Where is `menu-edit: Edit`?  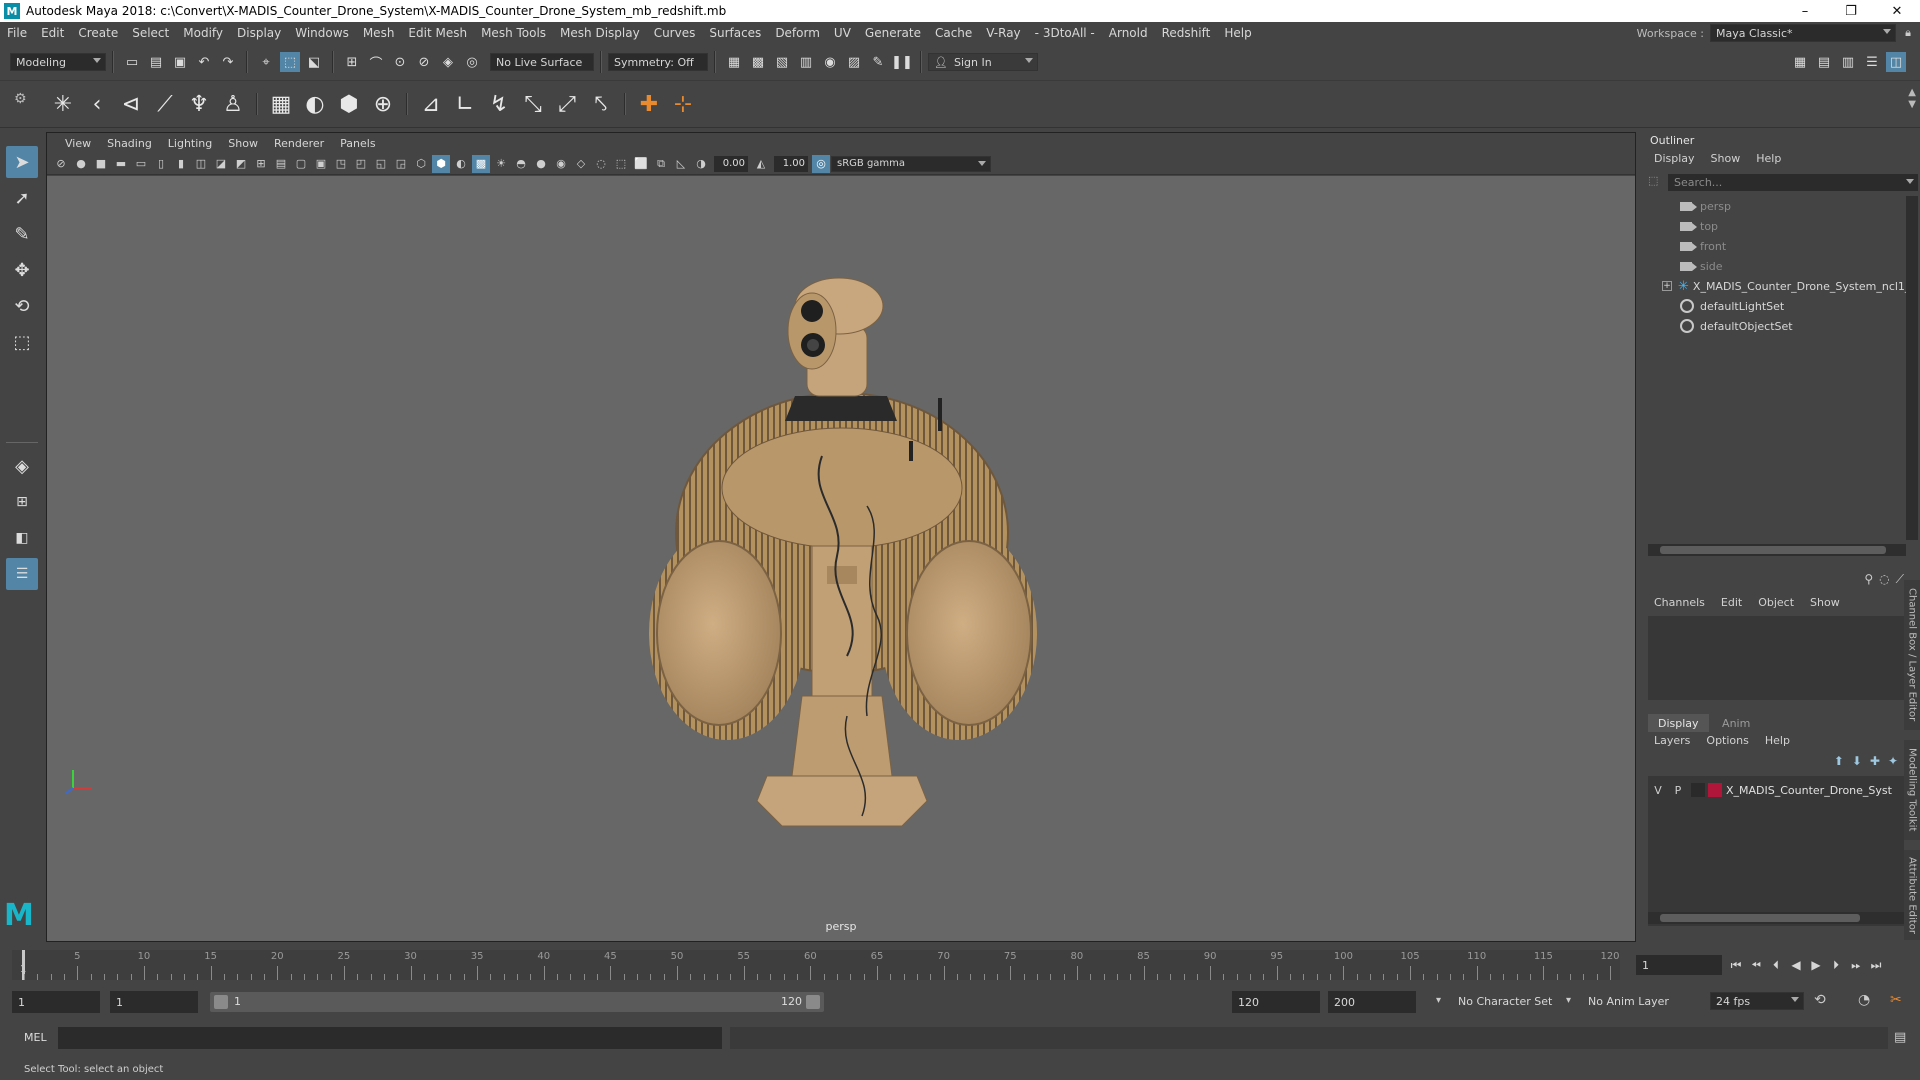
menu-edit: Edit is located at coordinates (52, 33).